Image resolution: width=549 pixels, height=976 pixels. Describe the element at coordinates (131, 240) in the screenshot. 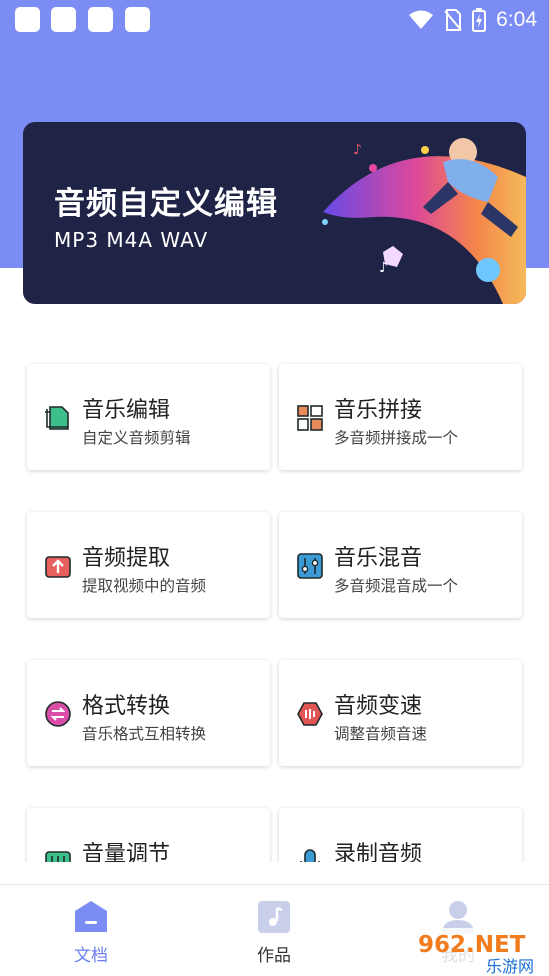

I see `banner-formats: MP3 M4A WAV` at that location.